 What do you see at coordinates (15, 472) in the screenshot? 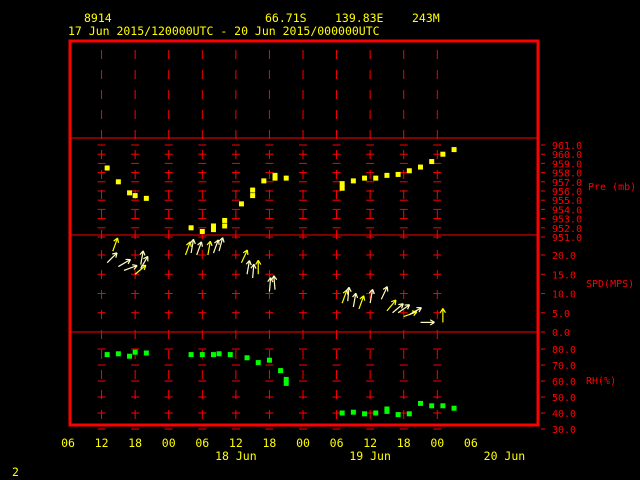
I see `page-number: 2` at bounding box center [15, 472].